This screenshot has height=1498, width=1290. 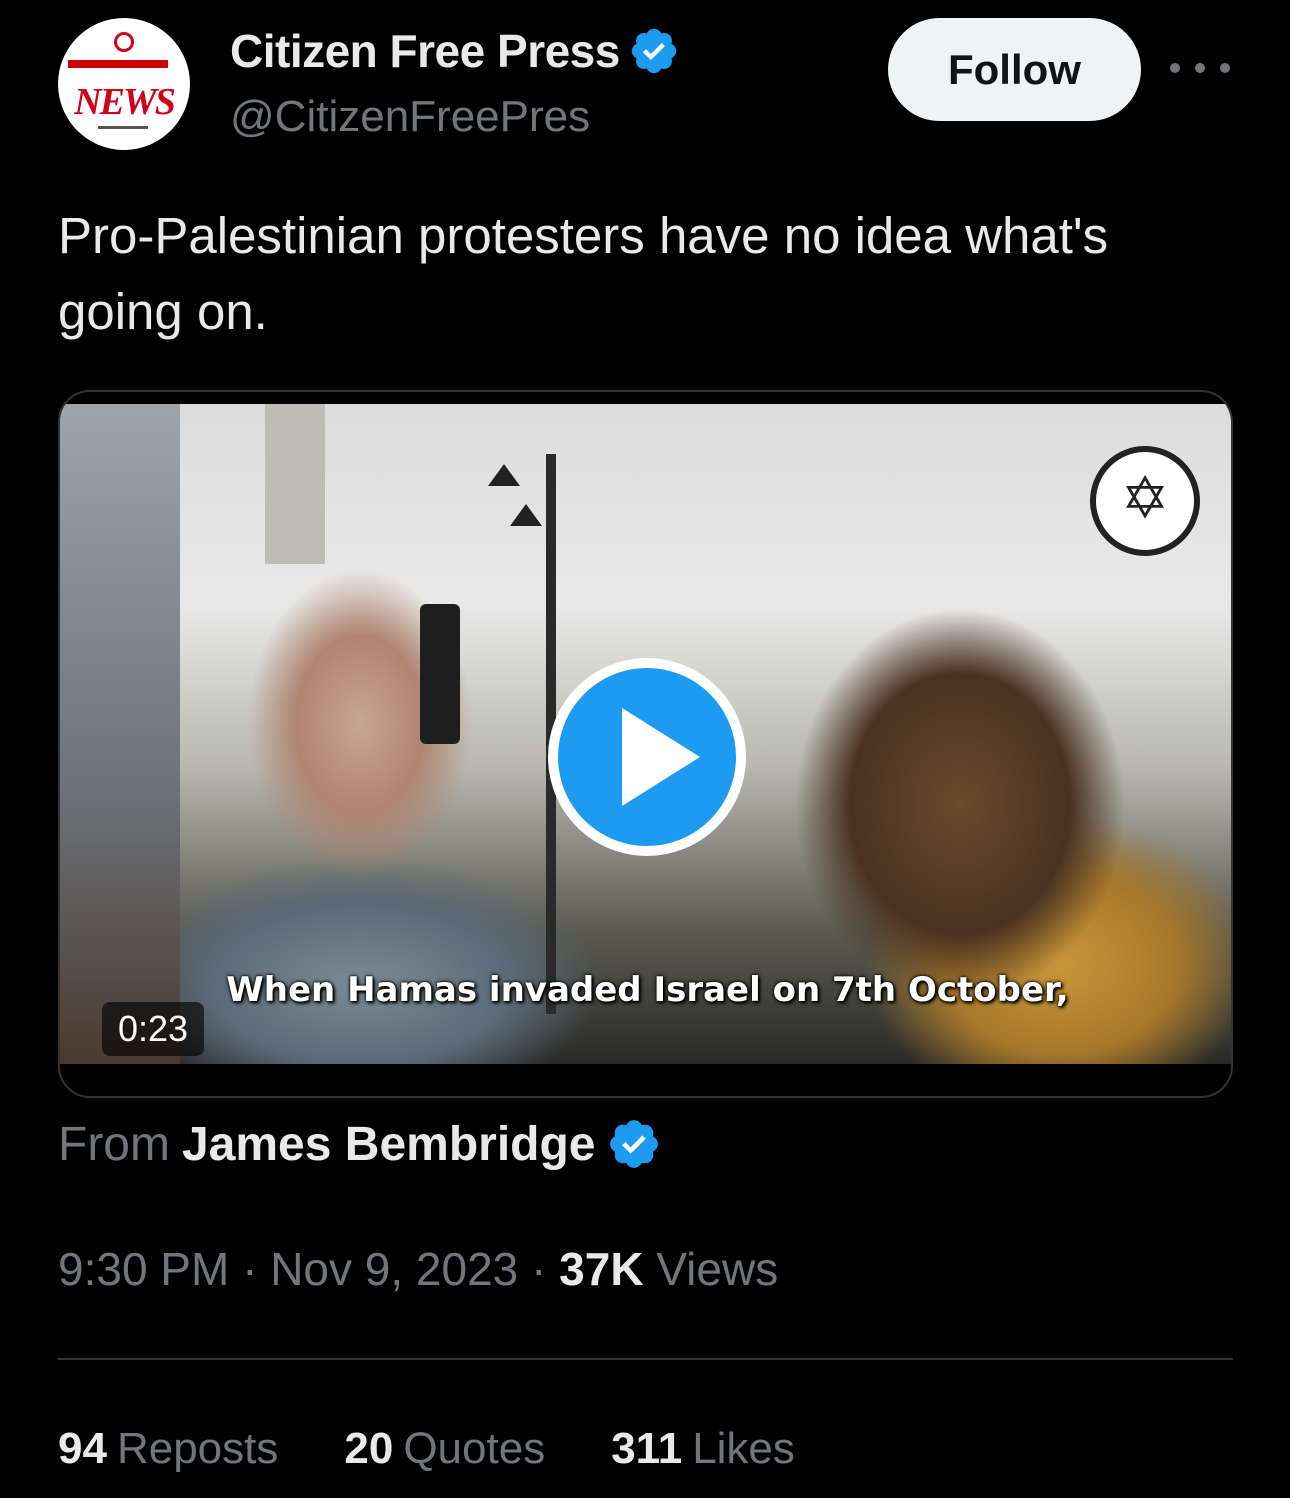 I want to click on background-column, so click(x=295, y=484).